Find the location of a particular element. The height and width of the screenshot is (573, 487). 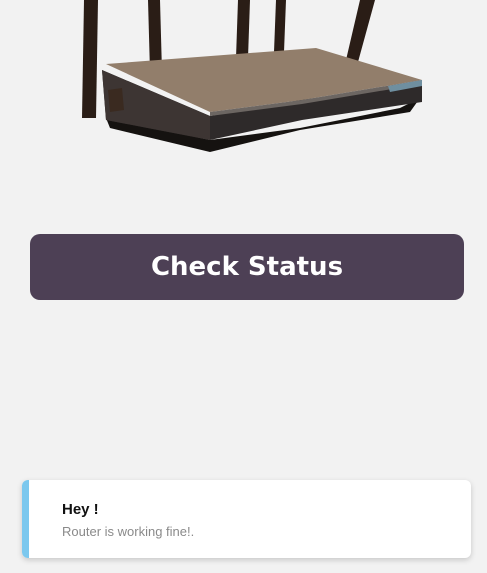

toast-accent-bar is located at coordinates (25, 519).